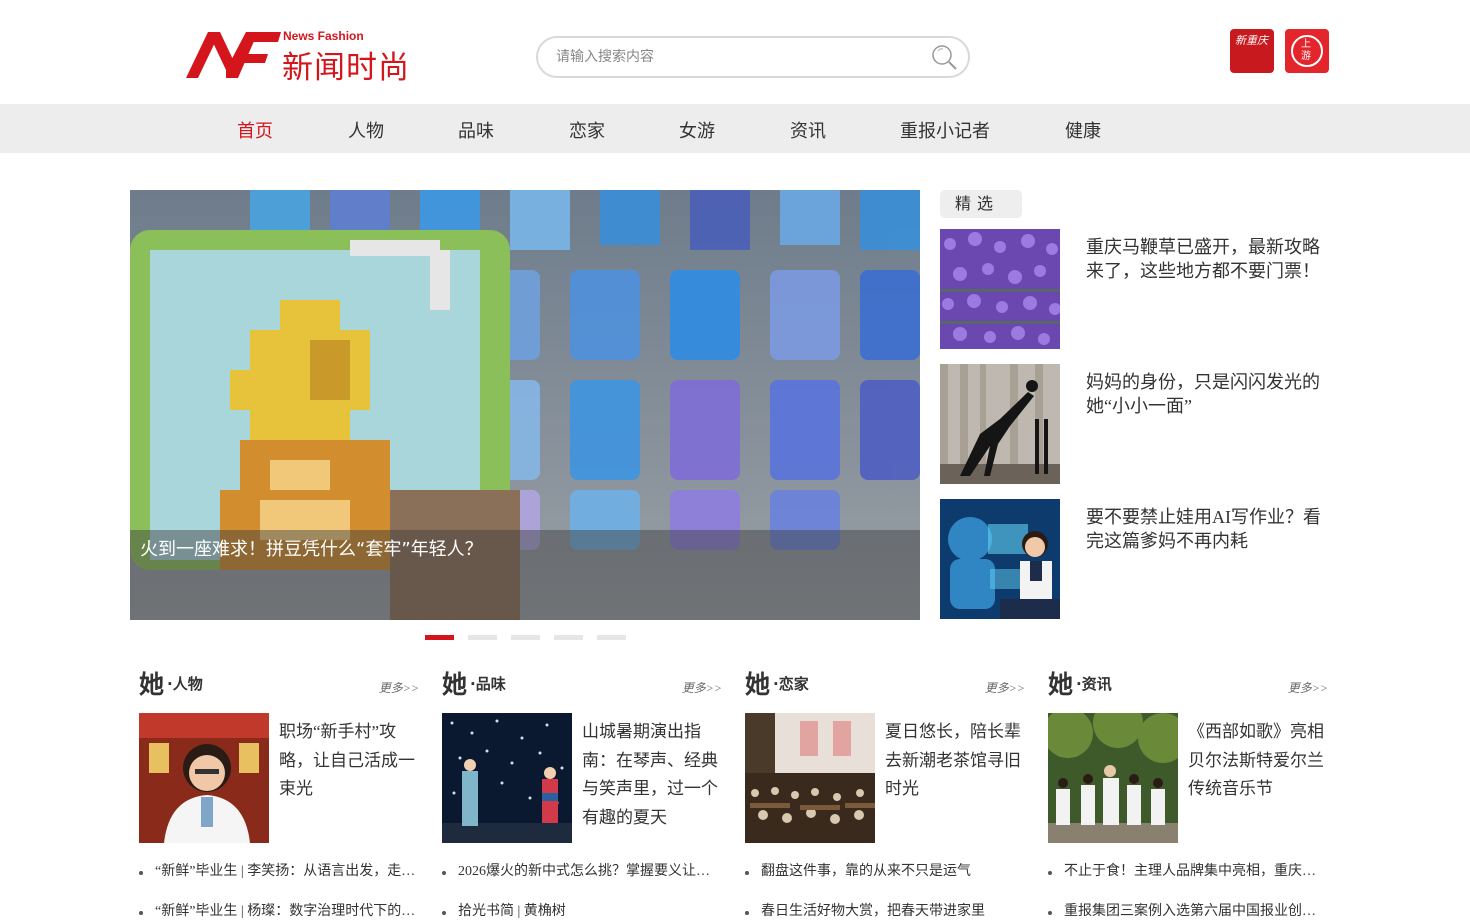 Image resolution: width=1470 pixels, height=923 pixels. What do you see at coordinates (525, 575) in the screenshot?
I see `slider-caption-bar: 火到一座难求！拼豆凭什么“套牢”年轻人？` at bounding box center [525, 575].